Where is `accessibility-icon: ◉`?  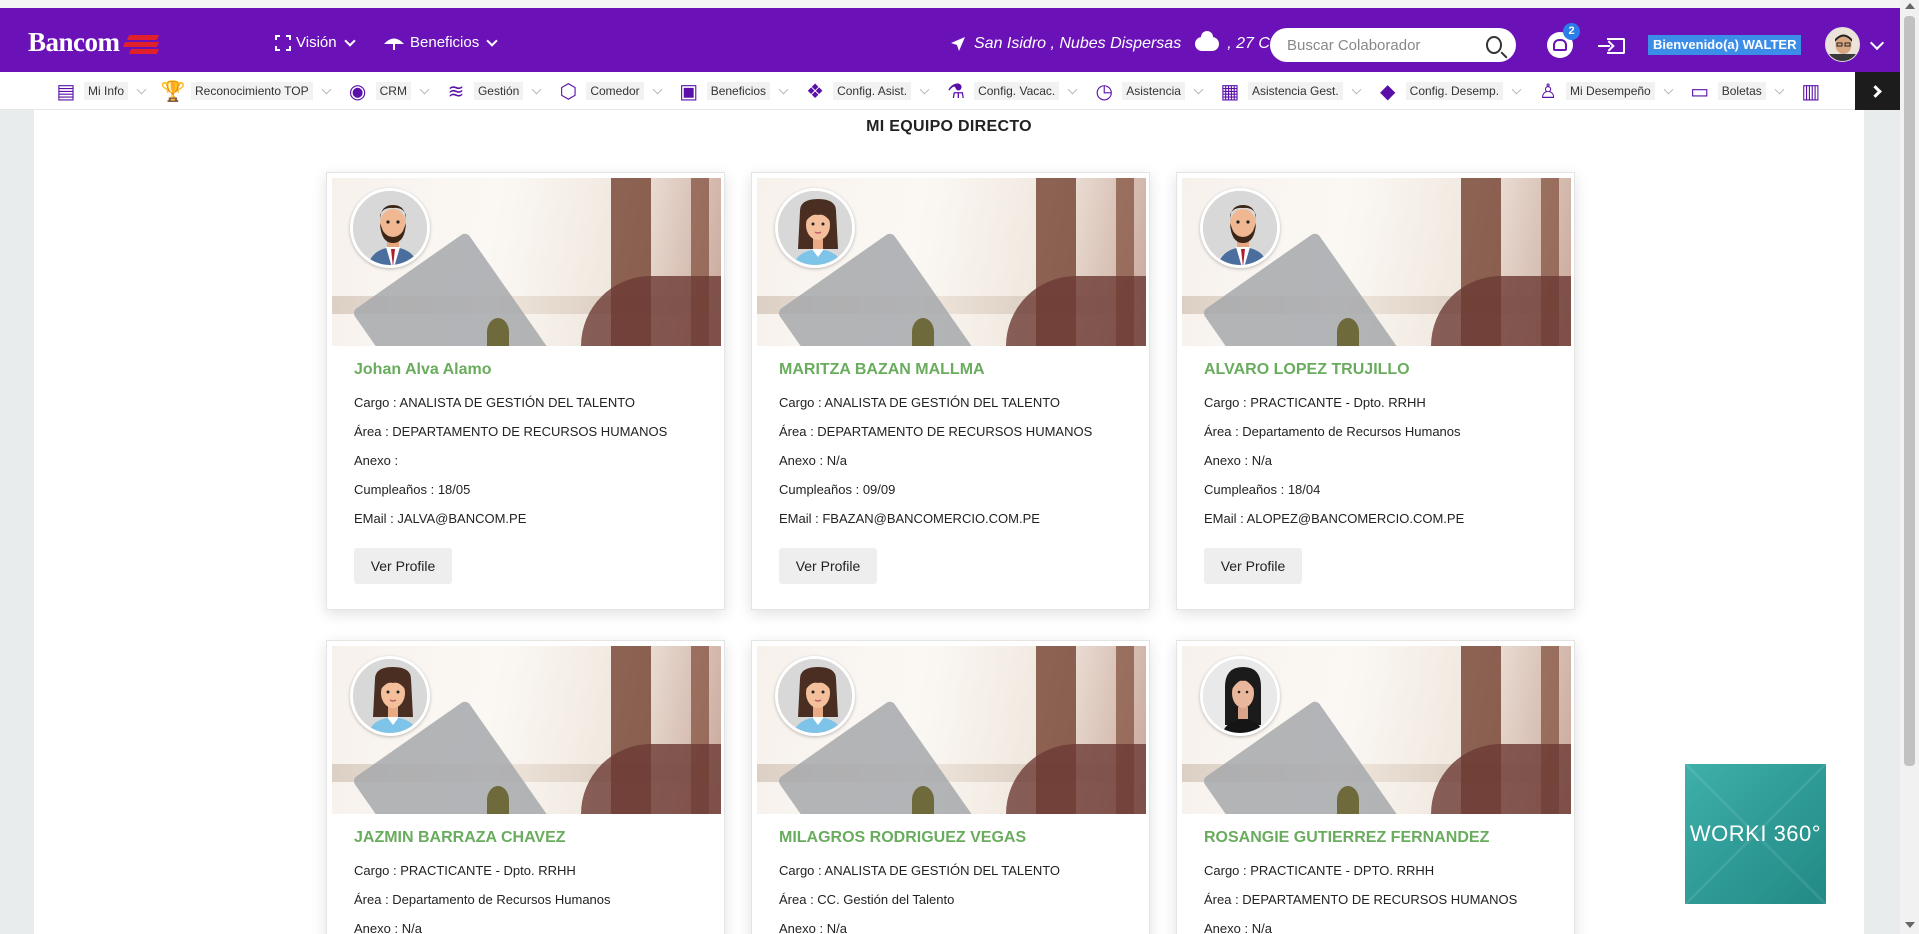 accessibility-icon: ◉ is located at coordinates (357, 91).